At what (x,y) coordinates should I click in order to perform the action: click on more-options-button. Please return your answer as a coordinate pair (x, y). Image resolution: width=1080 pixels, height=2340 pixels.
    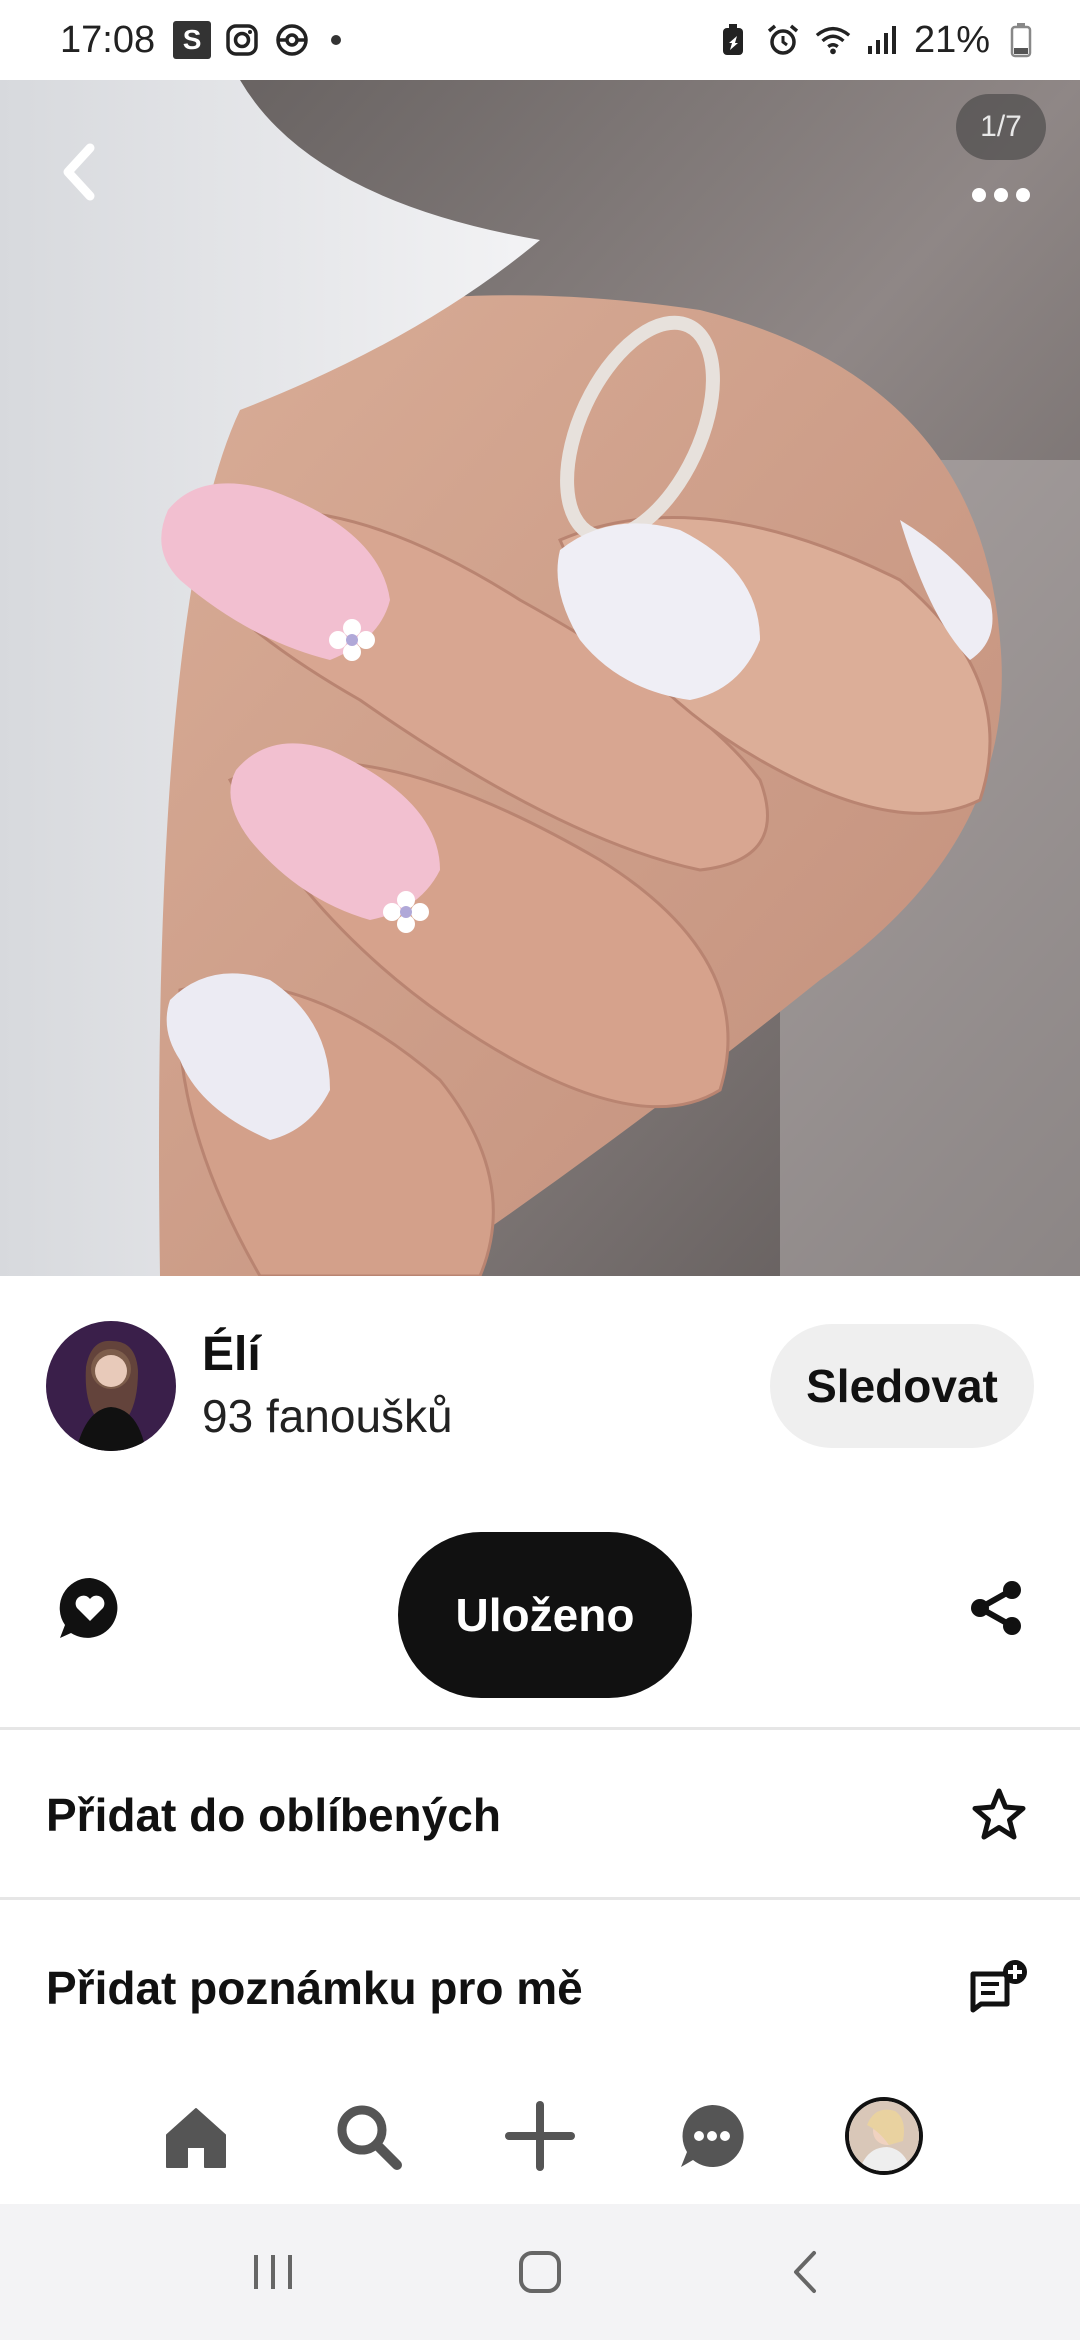
    Looking at the image, I should click on (1001, 195).